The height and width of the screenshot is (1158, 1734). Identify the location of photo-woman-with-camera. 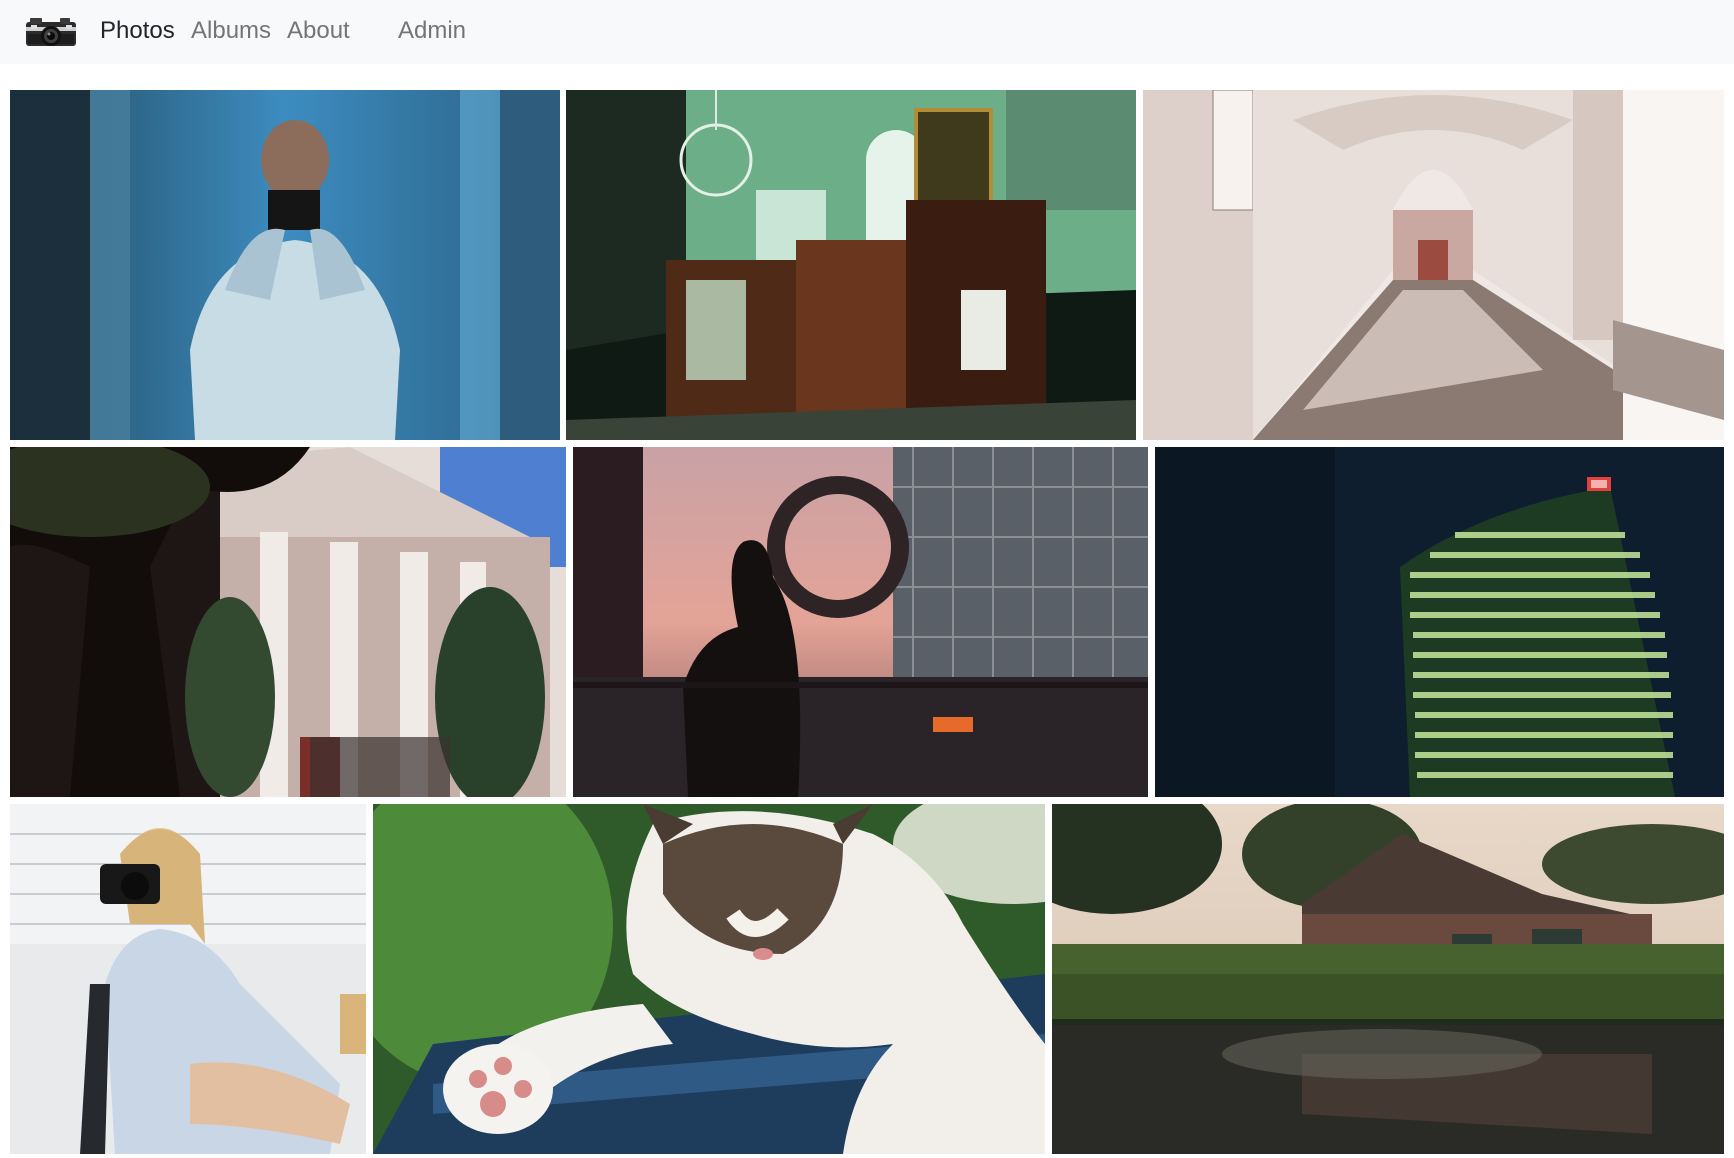
(188, 979).